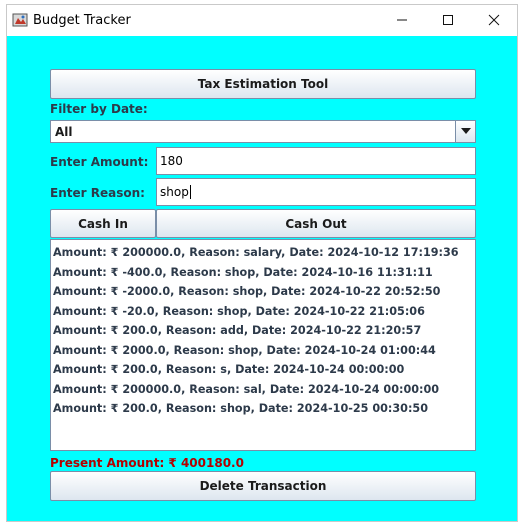 This screenshot has width=525, height=529. What do you see at coordinates (262, 20) in the screenshot?
I see `title-bar: Budget Tracker` at bounding box center [262, 20].